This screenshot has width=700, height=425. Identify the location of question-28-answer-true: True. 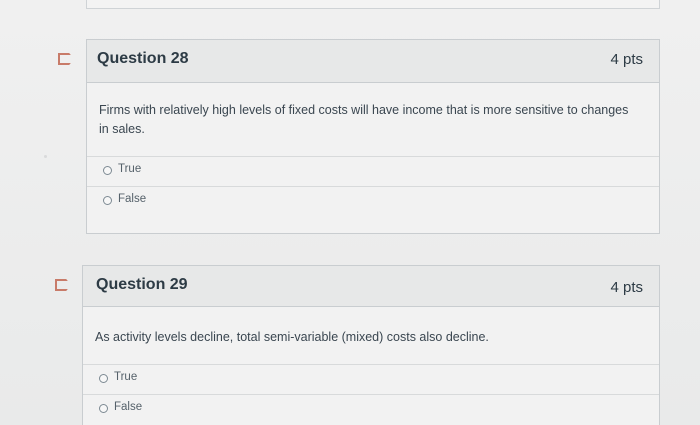
(373, 171).